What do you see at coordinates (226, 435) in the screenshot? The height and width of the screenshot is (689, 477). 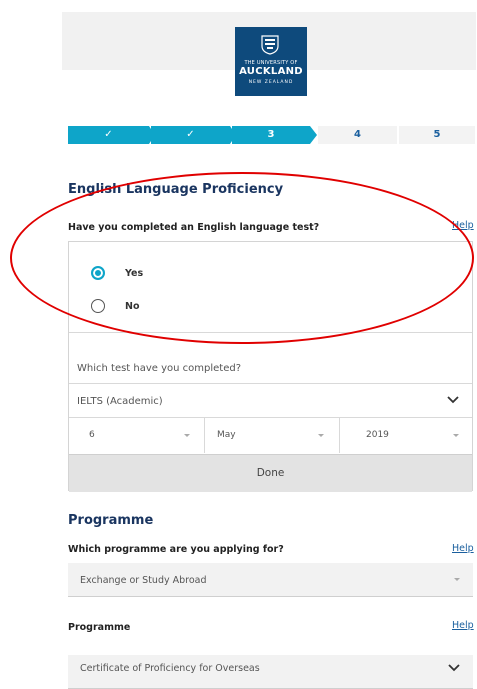 I see `month-value: May` at bounding box center [226, 435].